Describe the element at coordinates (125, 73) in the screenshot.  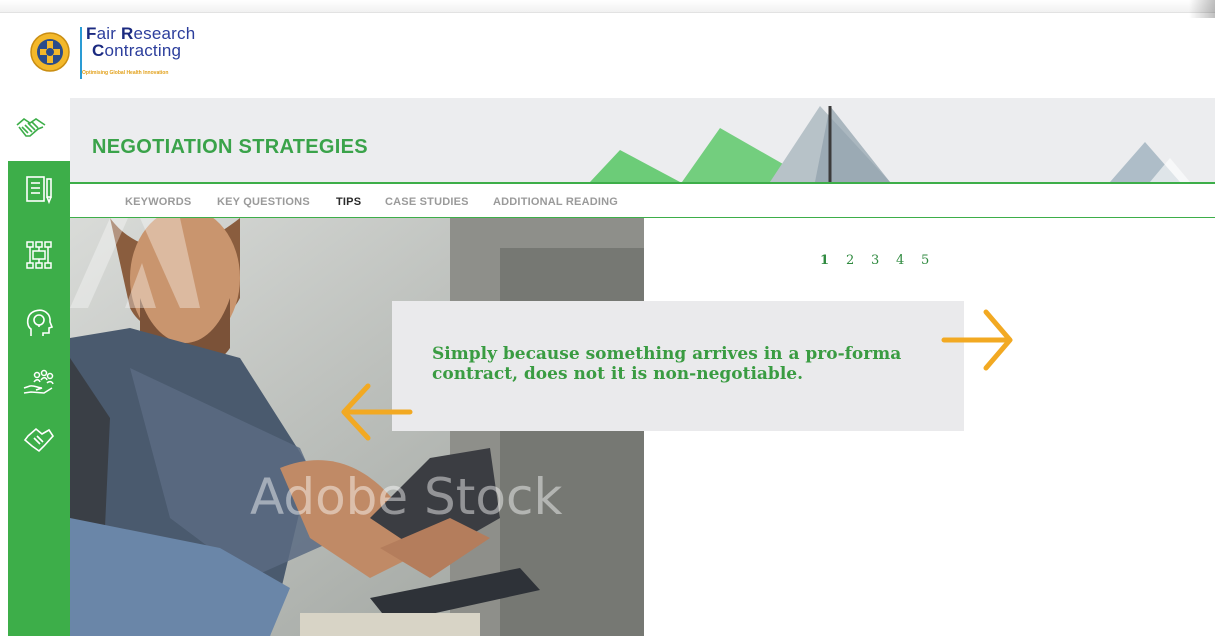
I see `brand-tagline: Optimising Global Health Innovation` at that location.